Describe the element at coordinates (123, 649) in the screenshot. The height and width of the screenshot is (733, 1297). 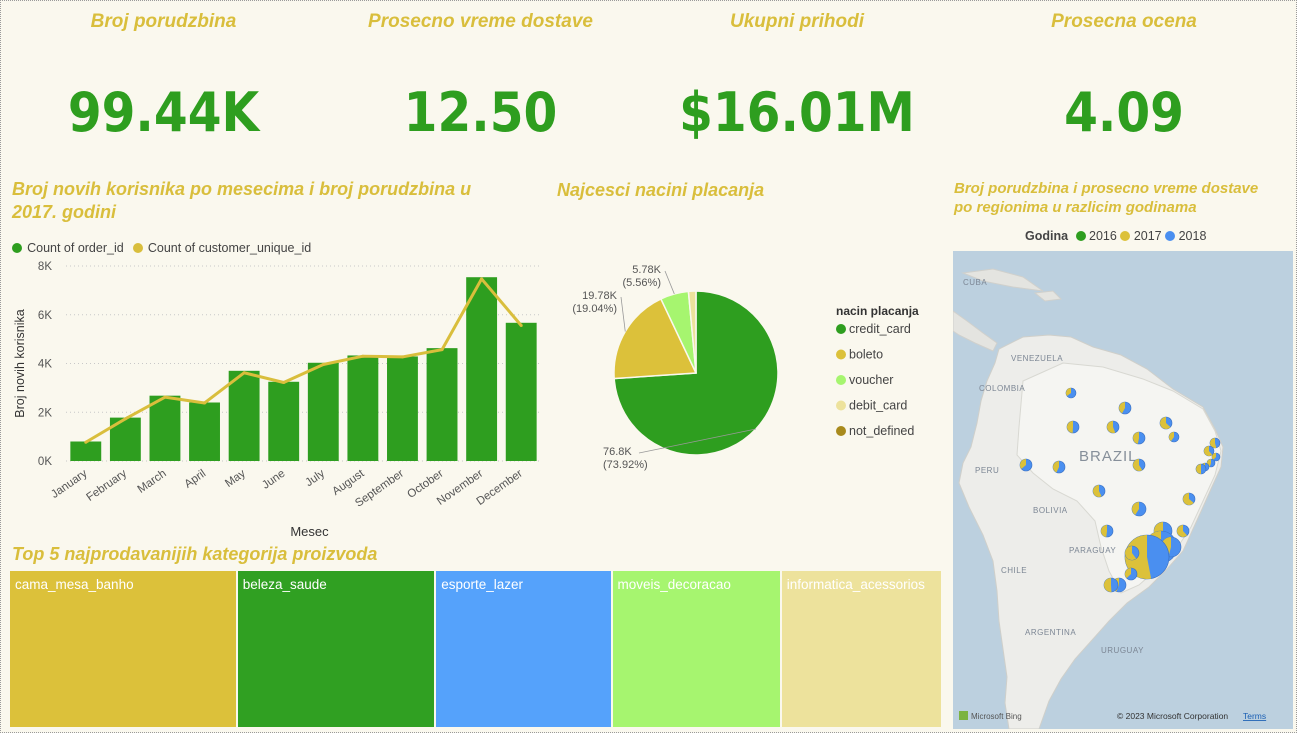
I see `treemap-tile-cama_mesa_banho: cama_mesa_banho` at that location.